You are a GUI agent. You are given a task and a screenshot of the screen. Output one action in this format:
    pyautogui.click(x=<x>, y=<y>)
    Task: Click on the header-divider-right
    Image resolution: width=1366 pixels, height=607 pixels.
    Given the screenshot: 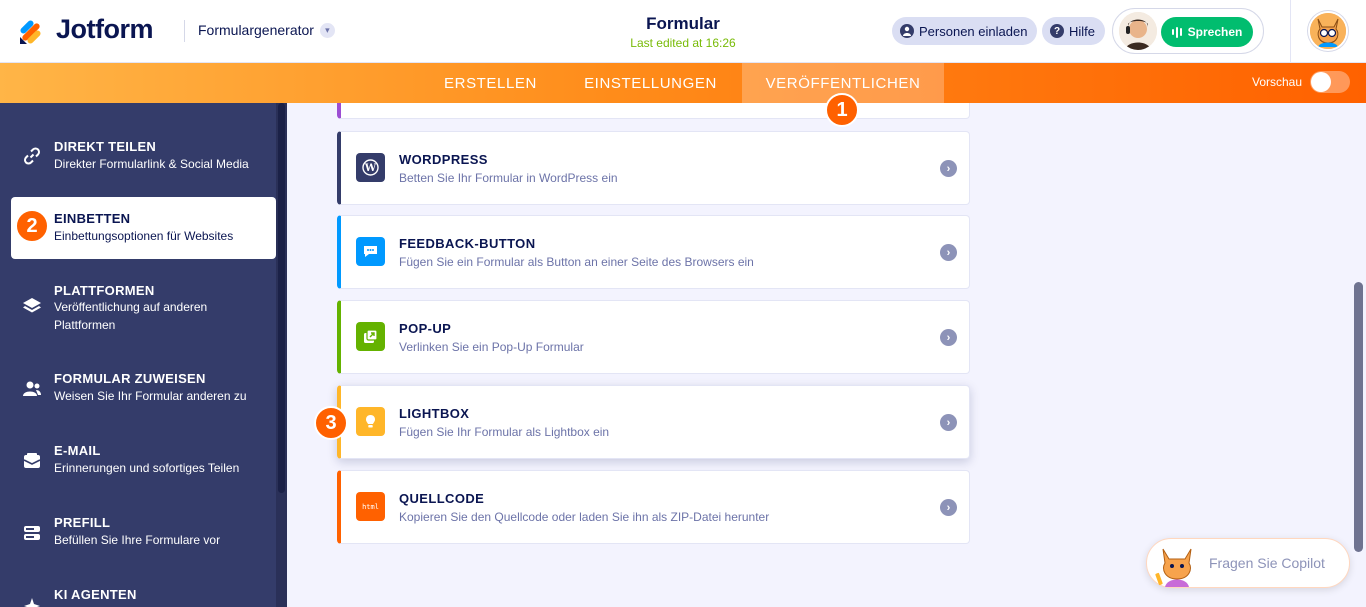 What is the action you would take?
    pyautogui.click(x=1290, y=31)
    